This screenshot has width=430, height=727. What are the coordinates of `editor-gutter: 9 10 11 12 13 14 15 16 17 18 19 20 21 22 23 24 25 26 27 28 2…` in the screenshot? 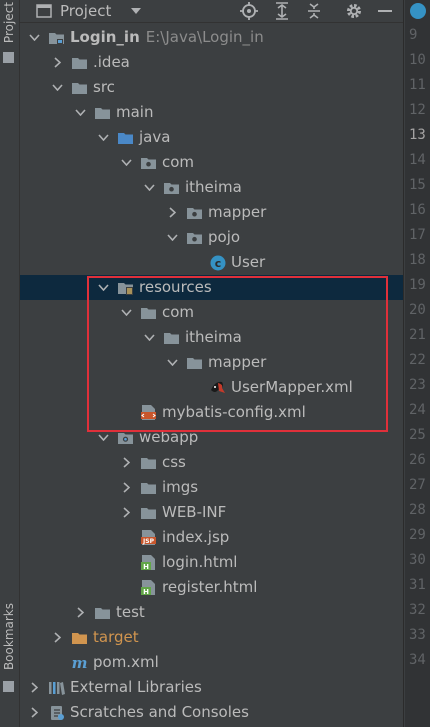 It's located at (417, 363).